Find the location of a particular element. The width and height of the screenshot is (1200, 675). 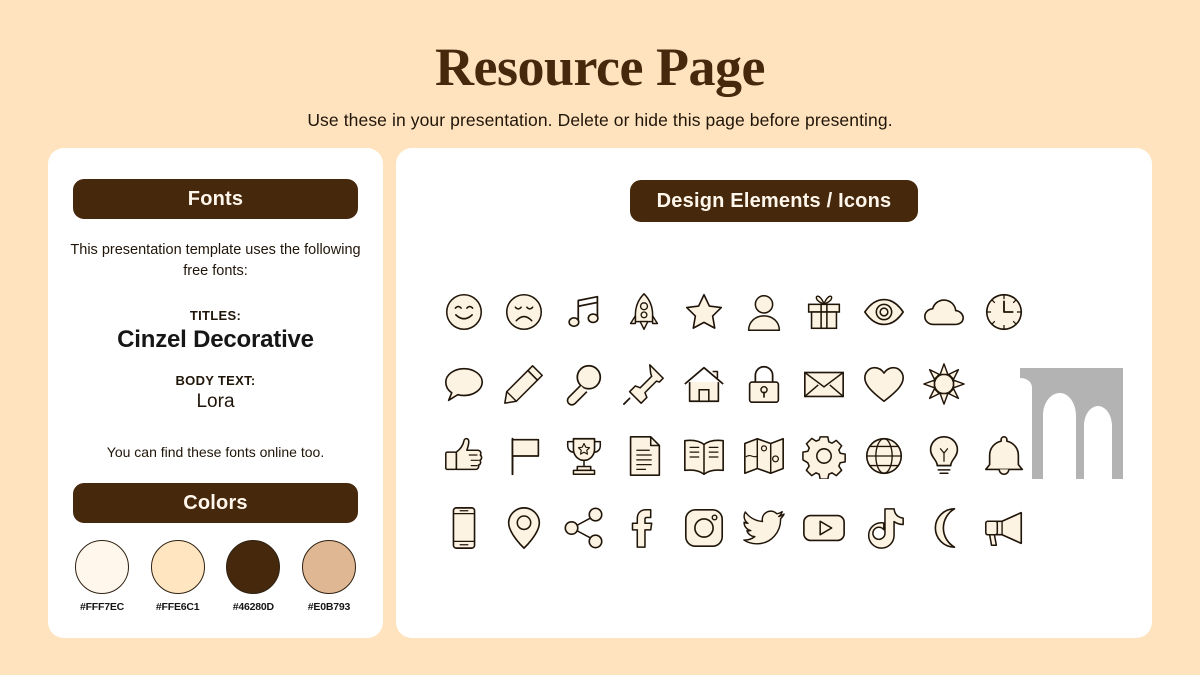

sun-icon is located at coordinates (944, 384).